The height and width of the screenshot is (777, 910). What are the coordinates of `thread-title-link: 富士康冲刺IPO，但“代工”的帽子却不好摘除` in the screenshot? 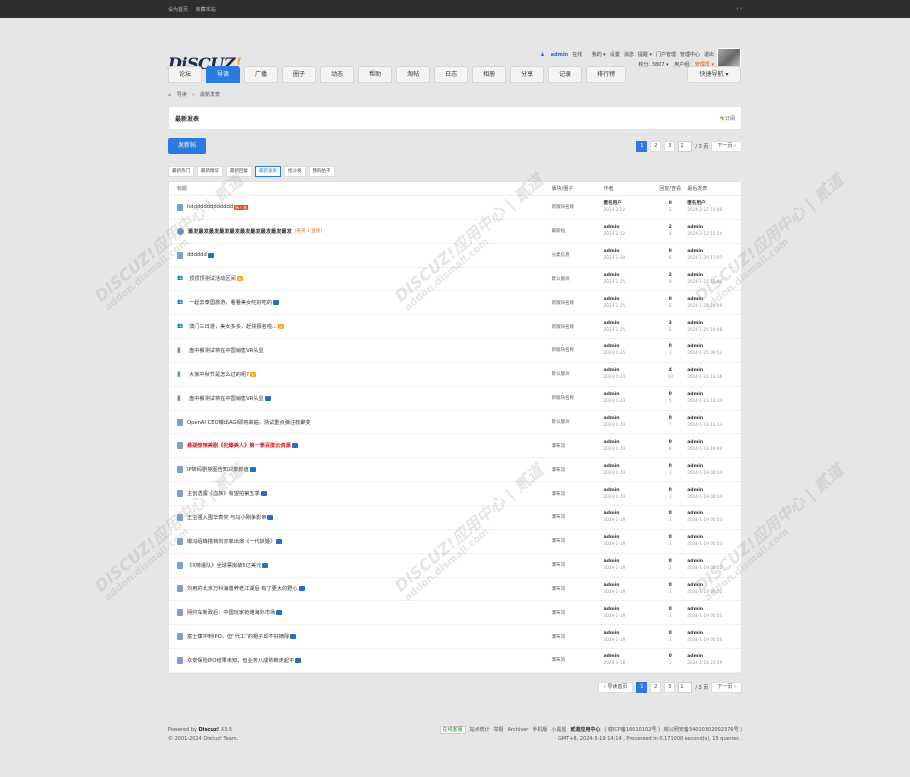 It's located at (238, 636).